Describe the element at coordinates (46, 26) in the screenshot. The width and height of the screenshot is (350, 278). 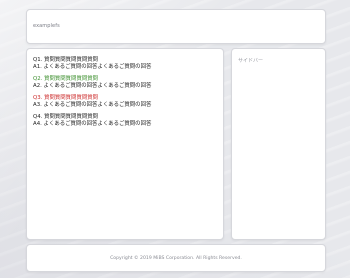
I see `site-title: examplefs` at that location.